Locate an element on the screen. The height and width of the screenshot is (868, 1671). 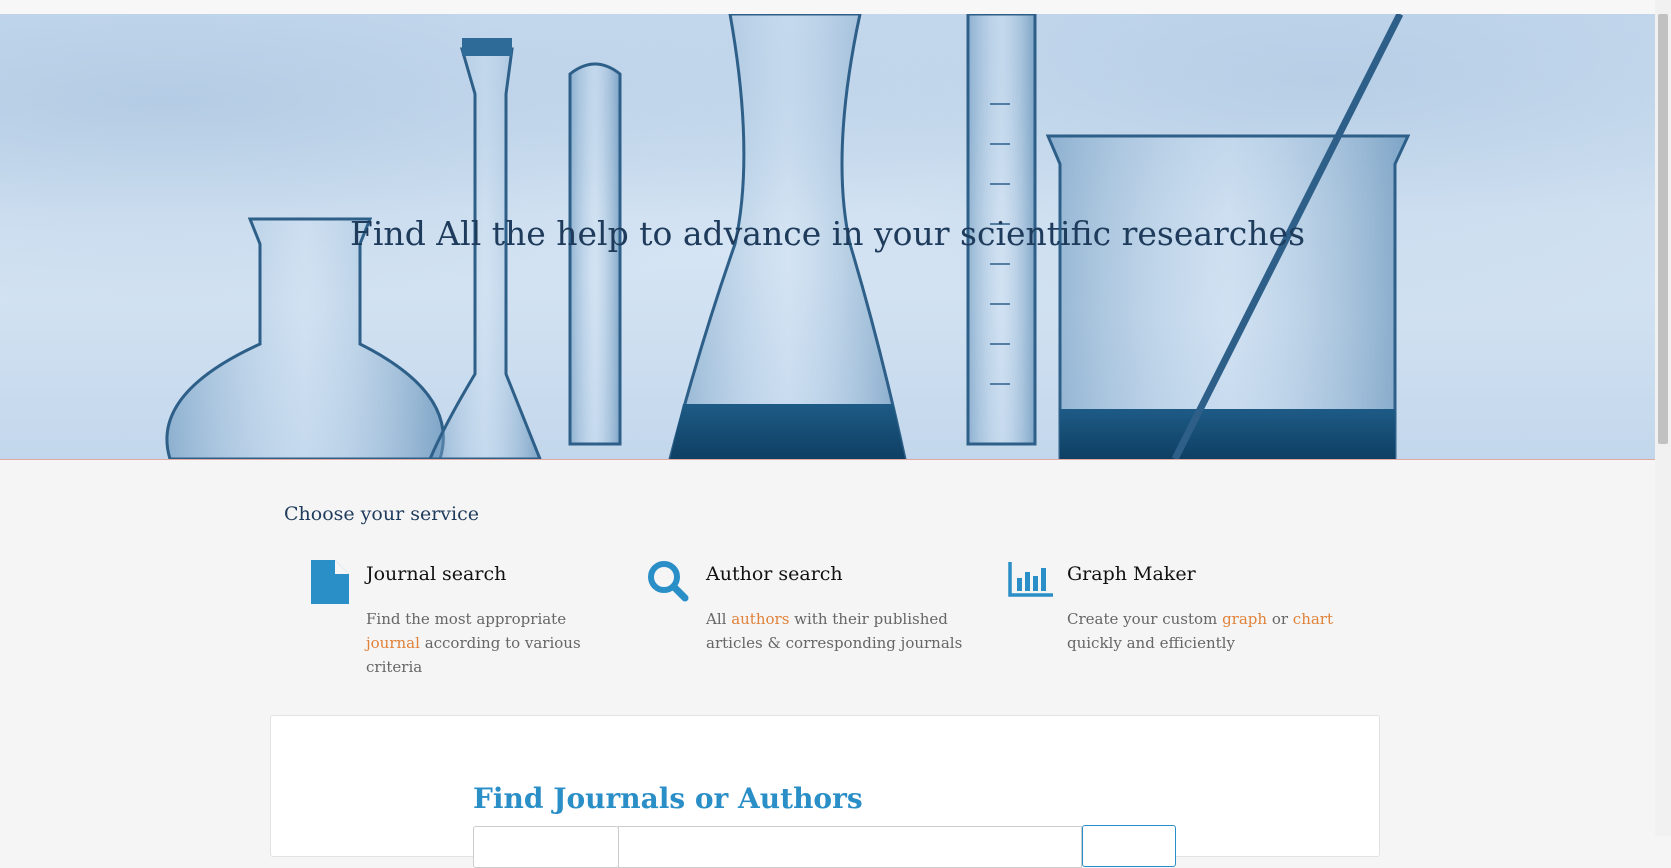
file-icon is located at coordinates (333, 582).